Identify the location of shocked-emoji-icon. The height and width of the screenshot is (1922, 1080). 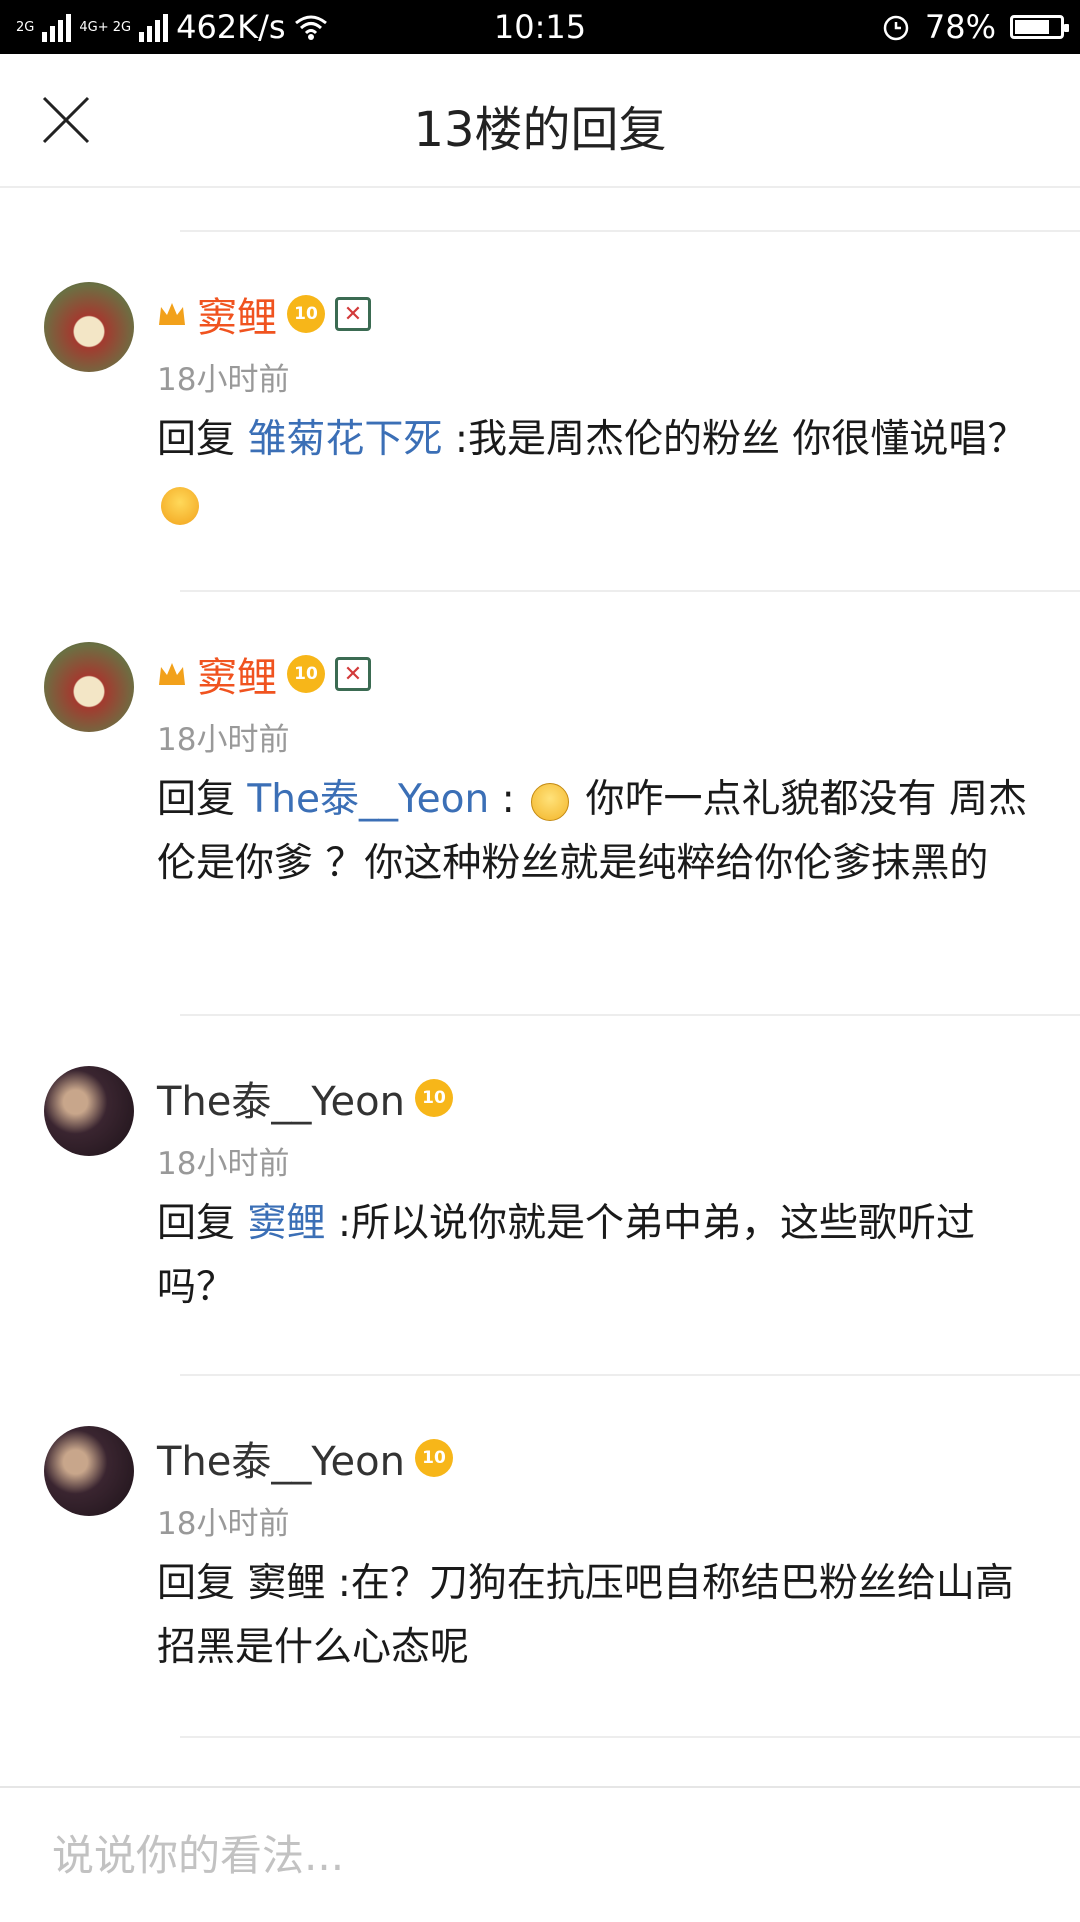
(550, 801).